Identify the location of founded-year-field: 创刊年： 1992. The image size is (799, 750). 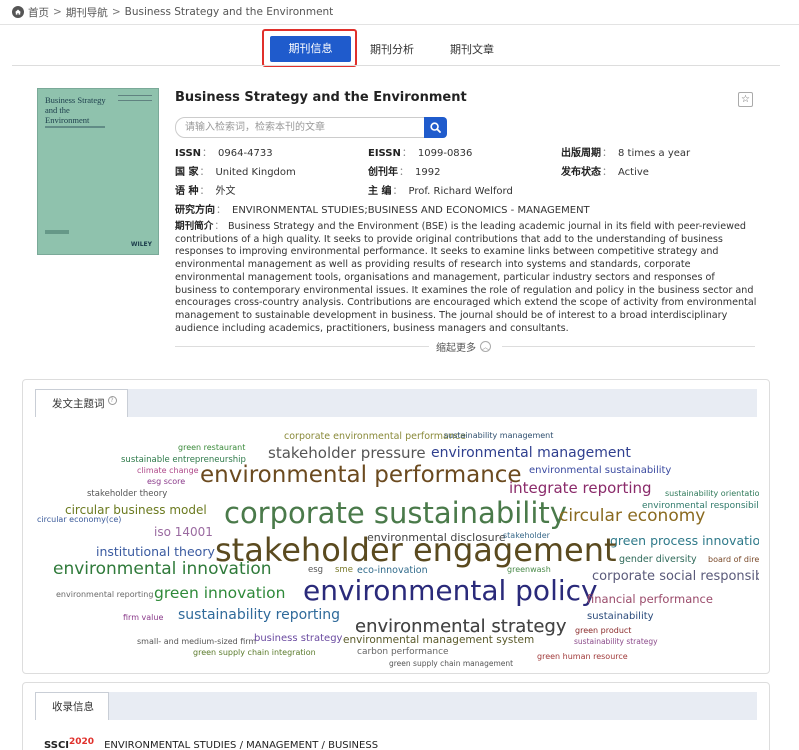
(404, 172).